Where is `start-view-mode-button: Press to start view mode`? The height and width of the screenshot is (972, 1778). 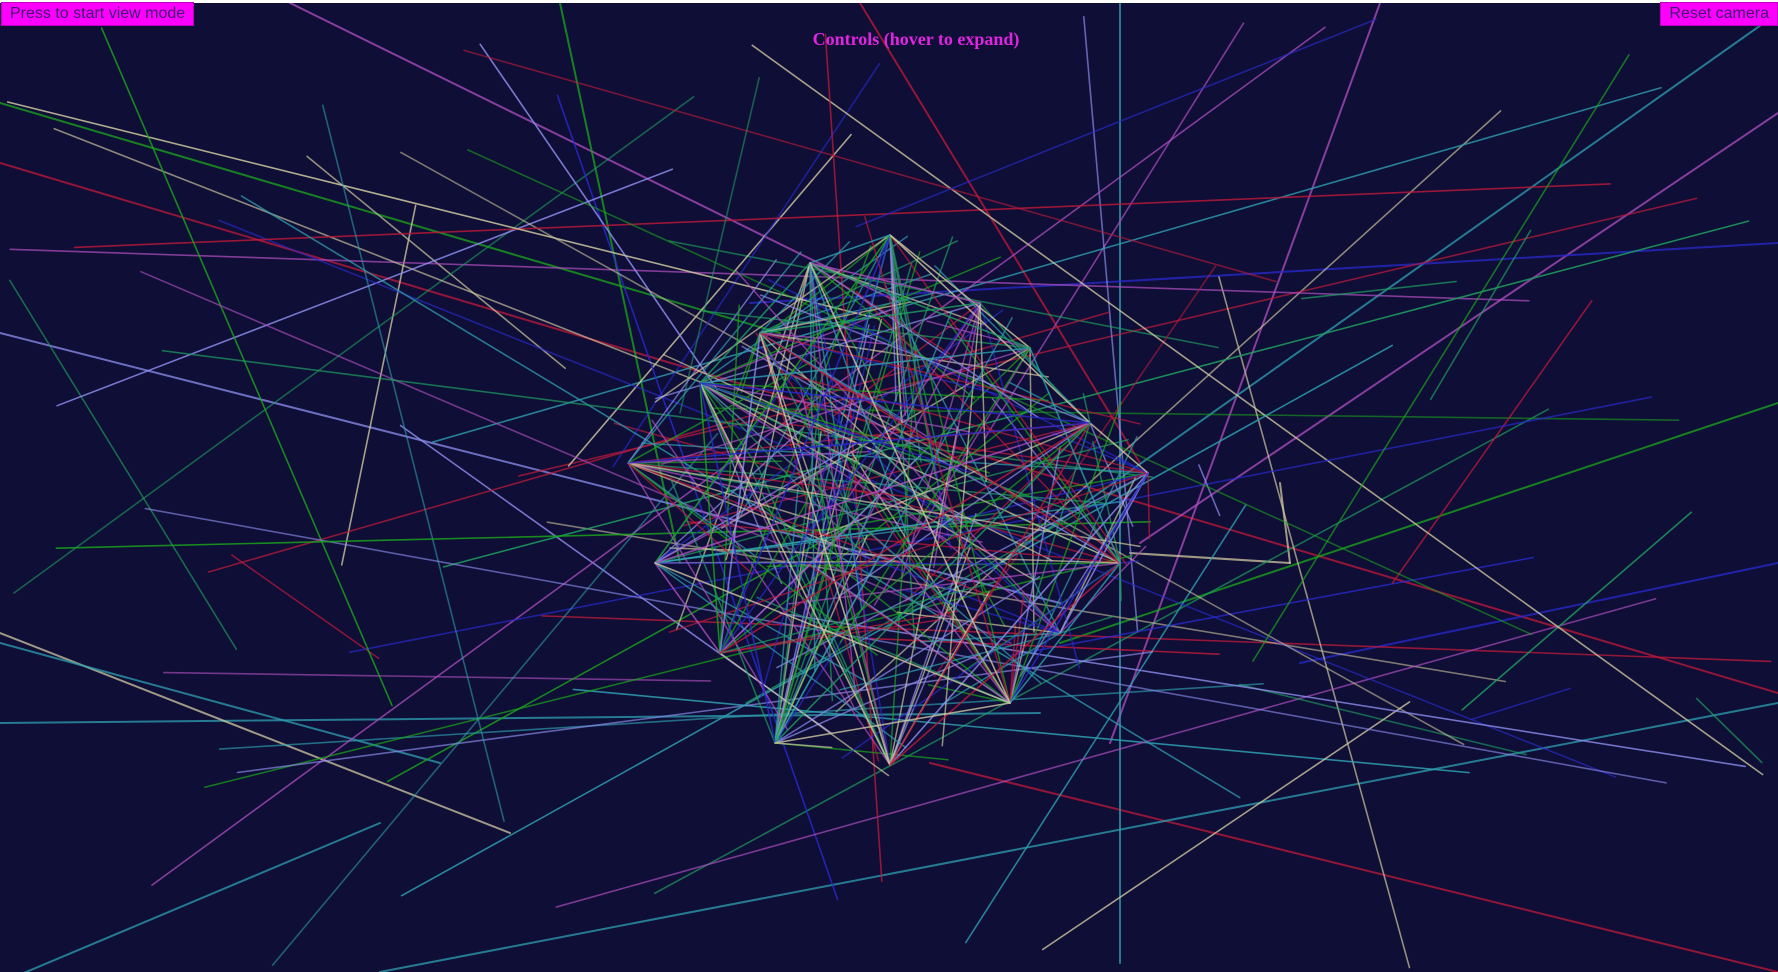 start-view-mode-button: Press to start view mode is located at coordinates (98, 14).